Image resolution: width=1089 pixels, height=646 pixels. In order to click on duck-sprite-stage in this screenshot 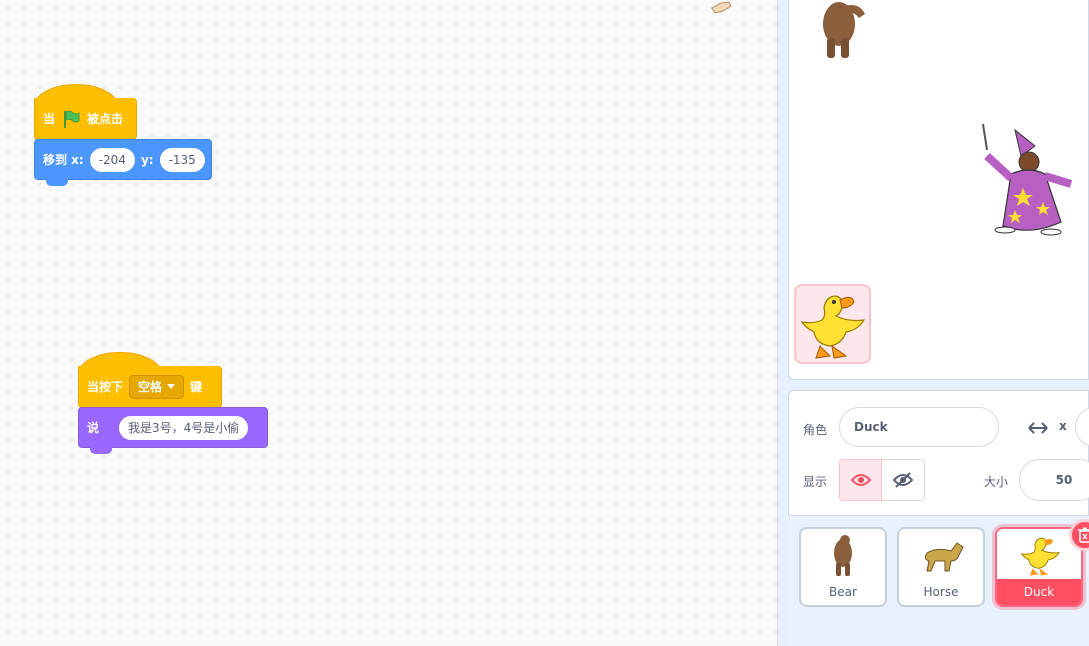, I will do `click(832, 324)`.